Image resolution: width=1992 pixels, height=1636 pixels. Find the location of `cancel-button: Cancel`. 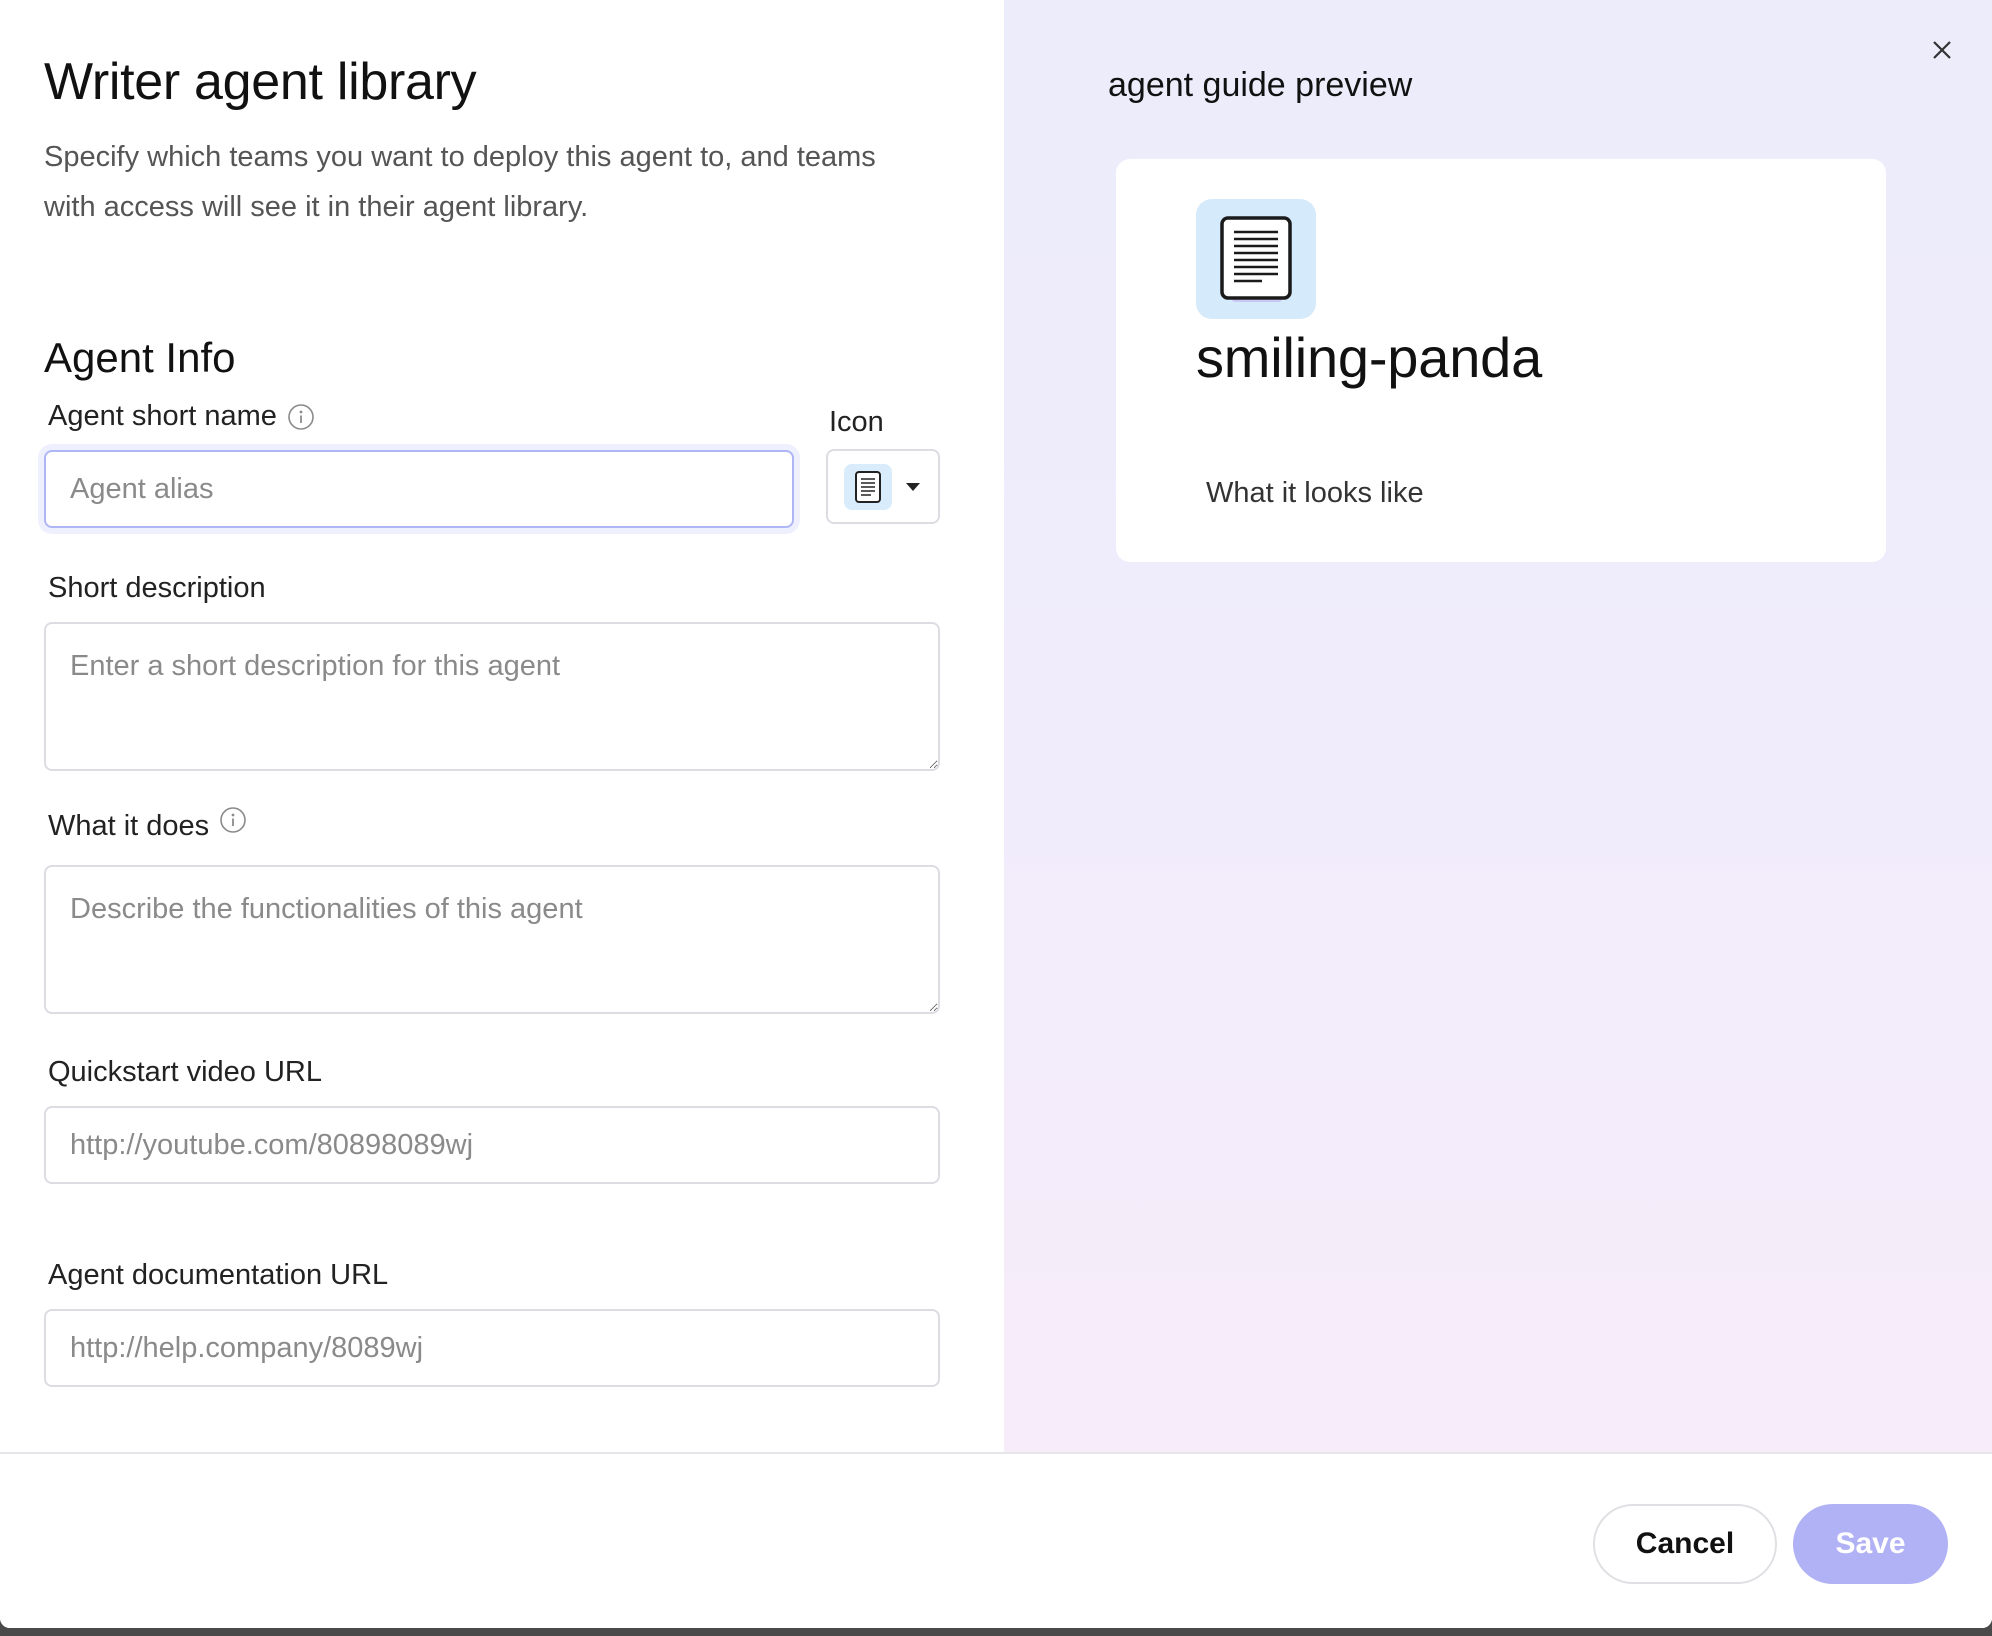

cancel-button: Cancel is located at coordinates (1685, 1544).